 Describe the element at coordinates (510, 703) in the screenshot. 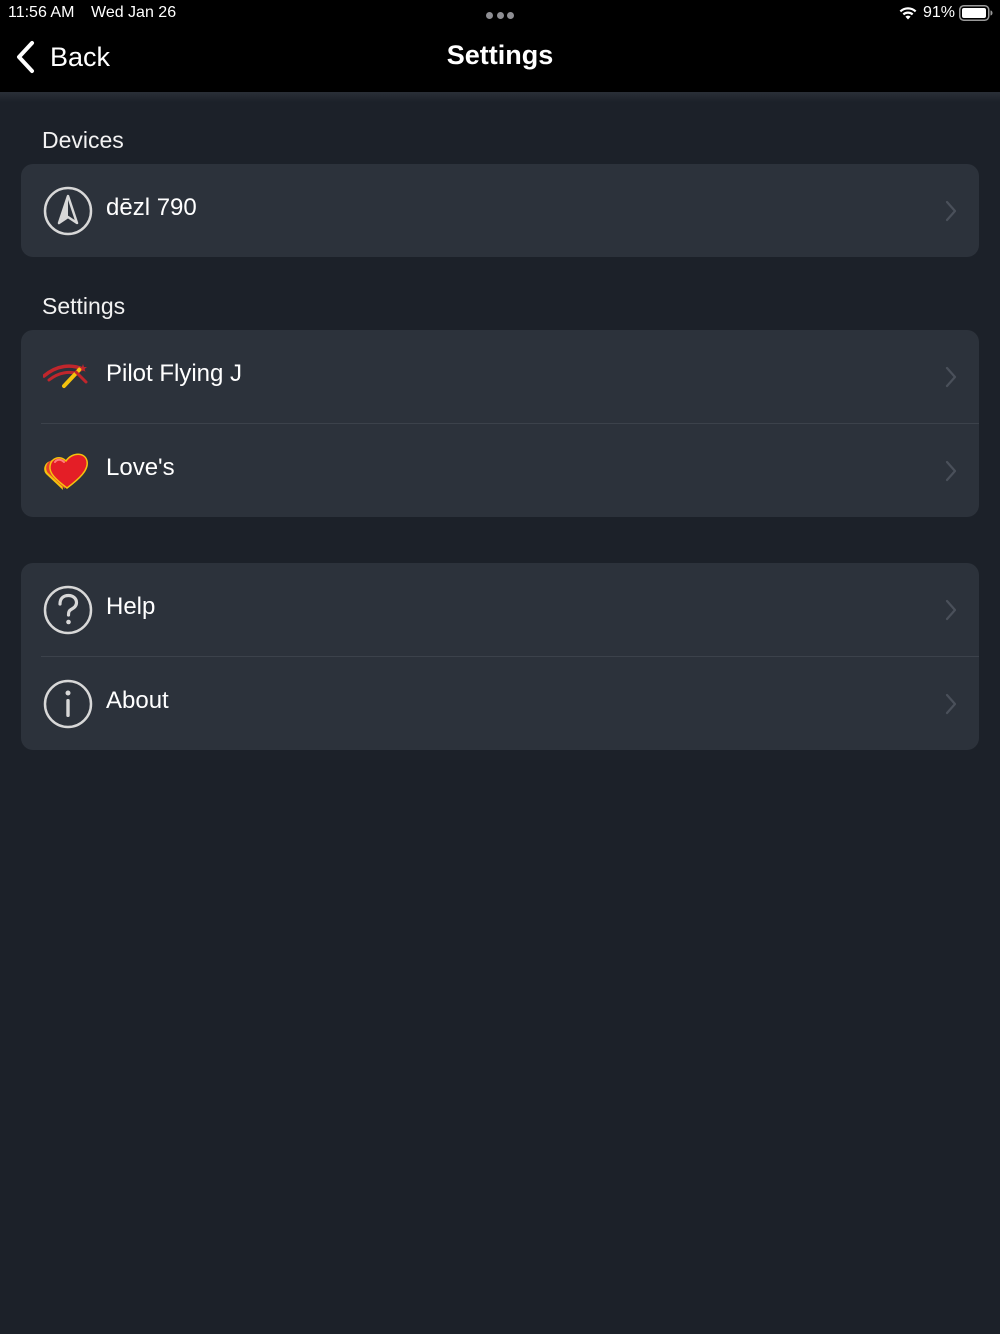

I see `list-item-about: About` at that location.